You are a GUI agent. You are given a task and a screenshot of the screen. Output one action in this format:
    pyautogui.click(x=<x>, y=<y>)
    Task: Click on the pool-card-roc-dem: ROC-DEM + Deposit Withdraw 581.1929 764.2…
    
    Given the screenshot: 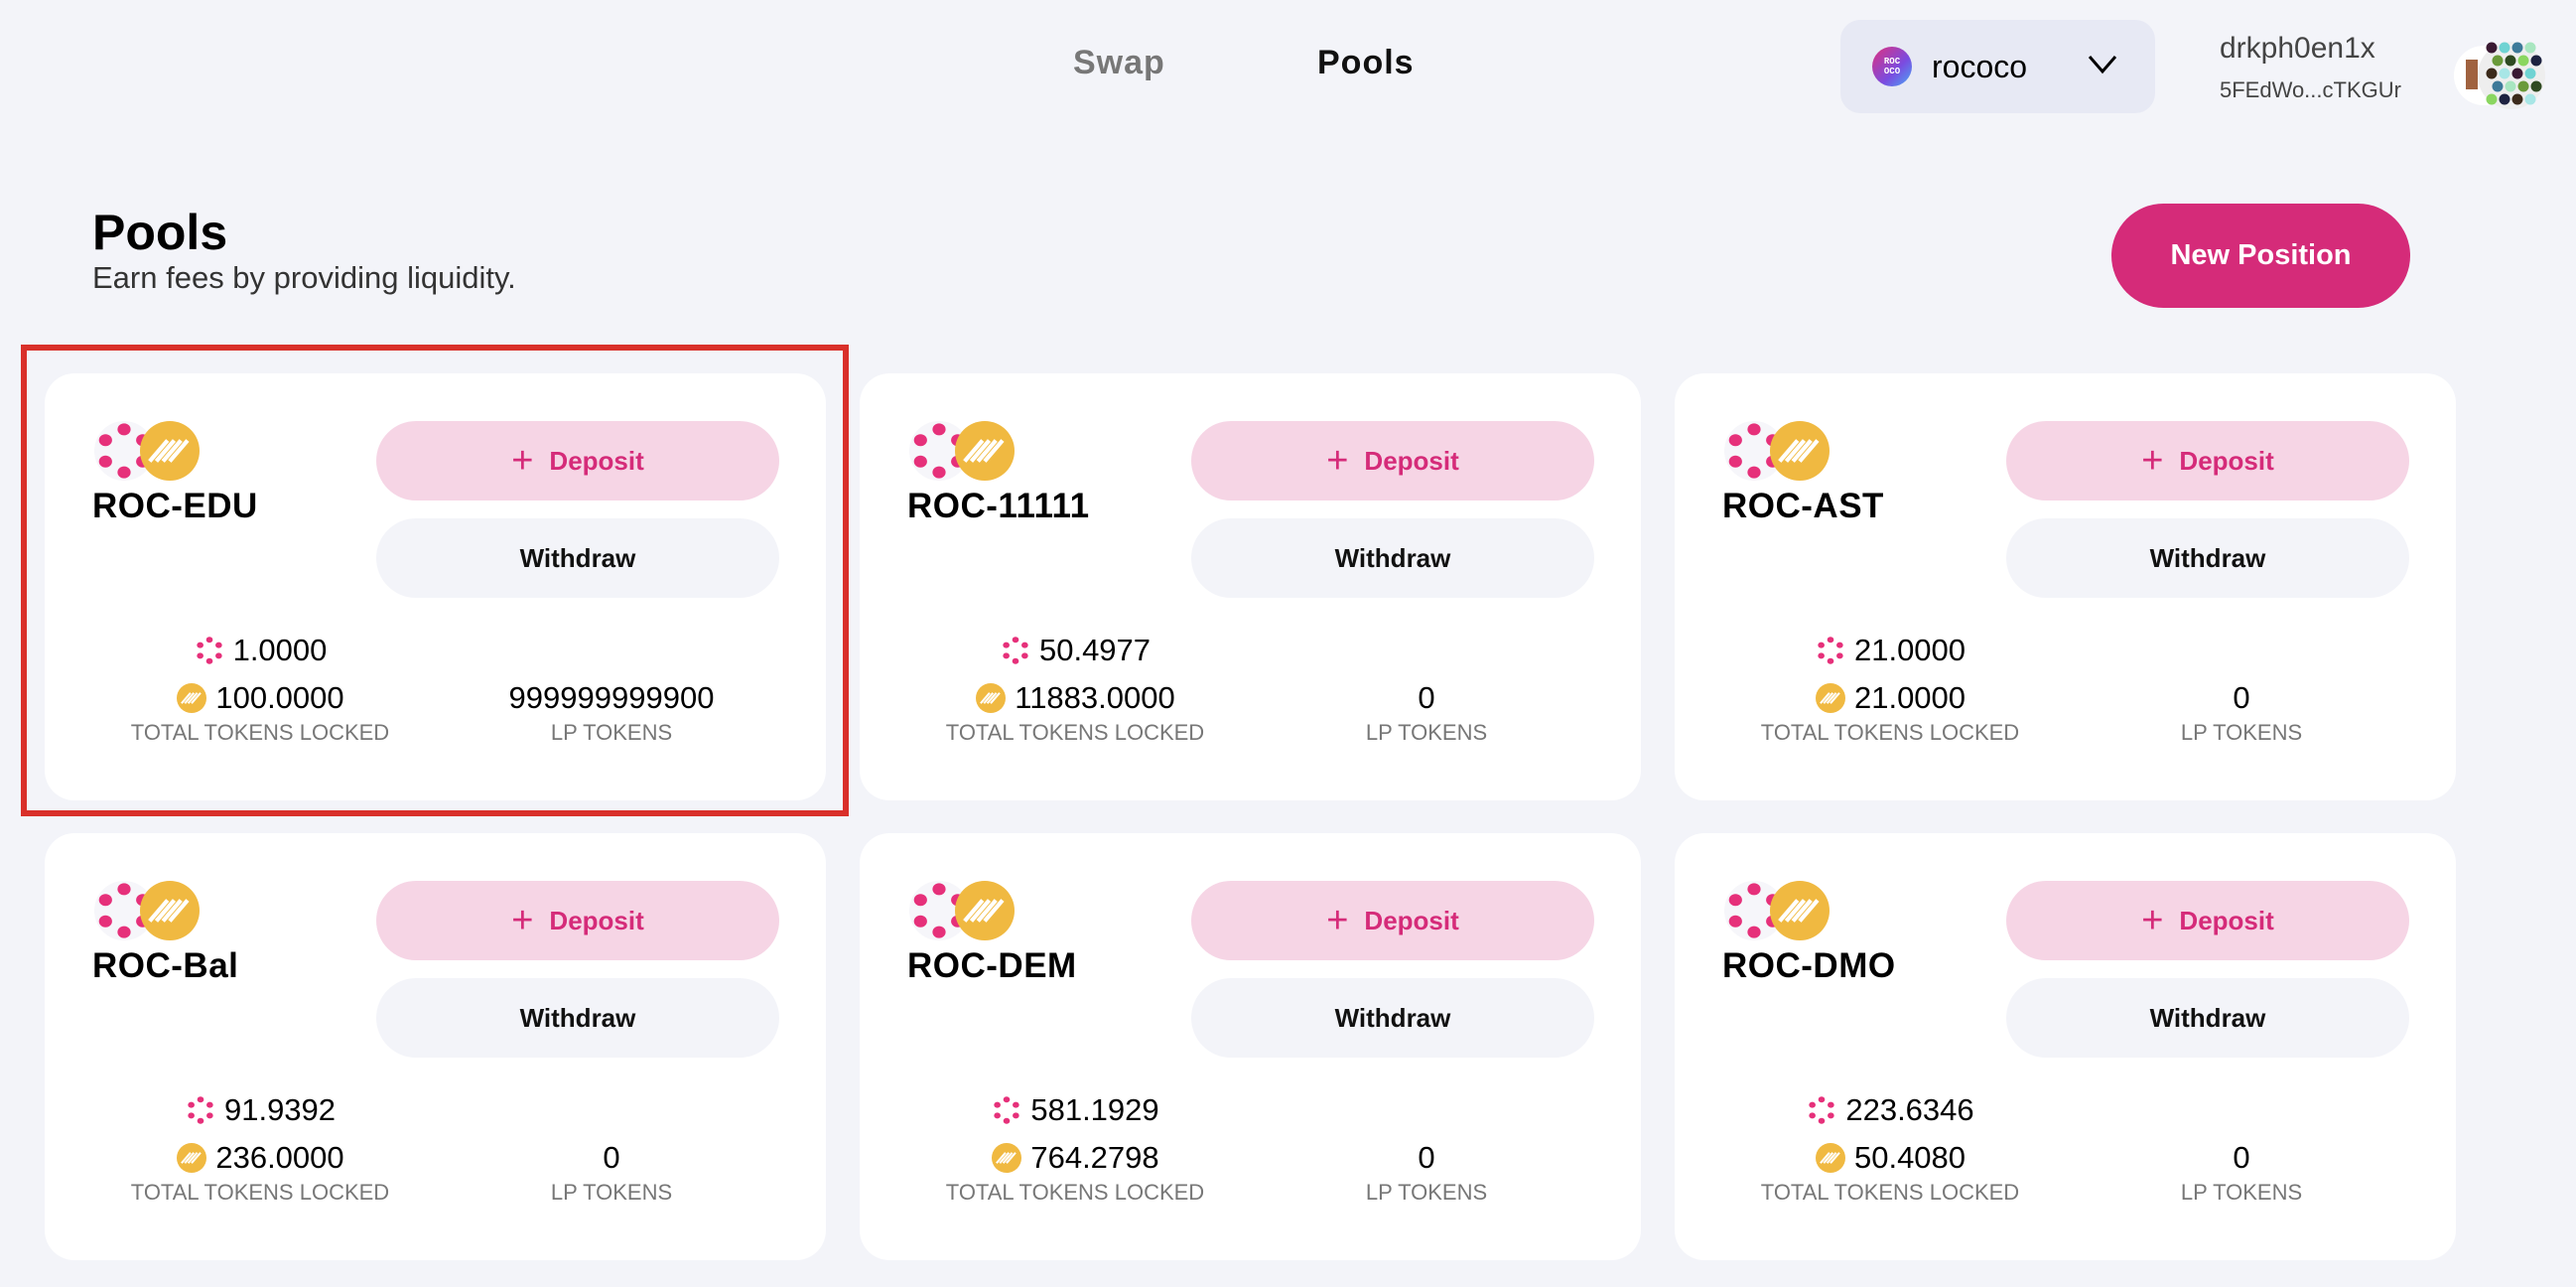 What is the action you would take?
    pyautogui.click(x=1250, y=1047)
    